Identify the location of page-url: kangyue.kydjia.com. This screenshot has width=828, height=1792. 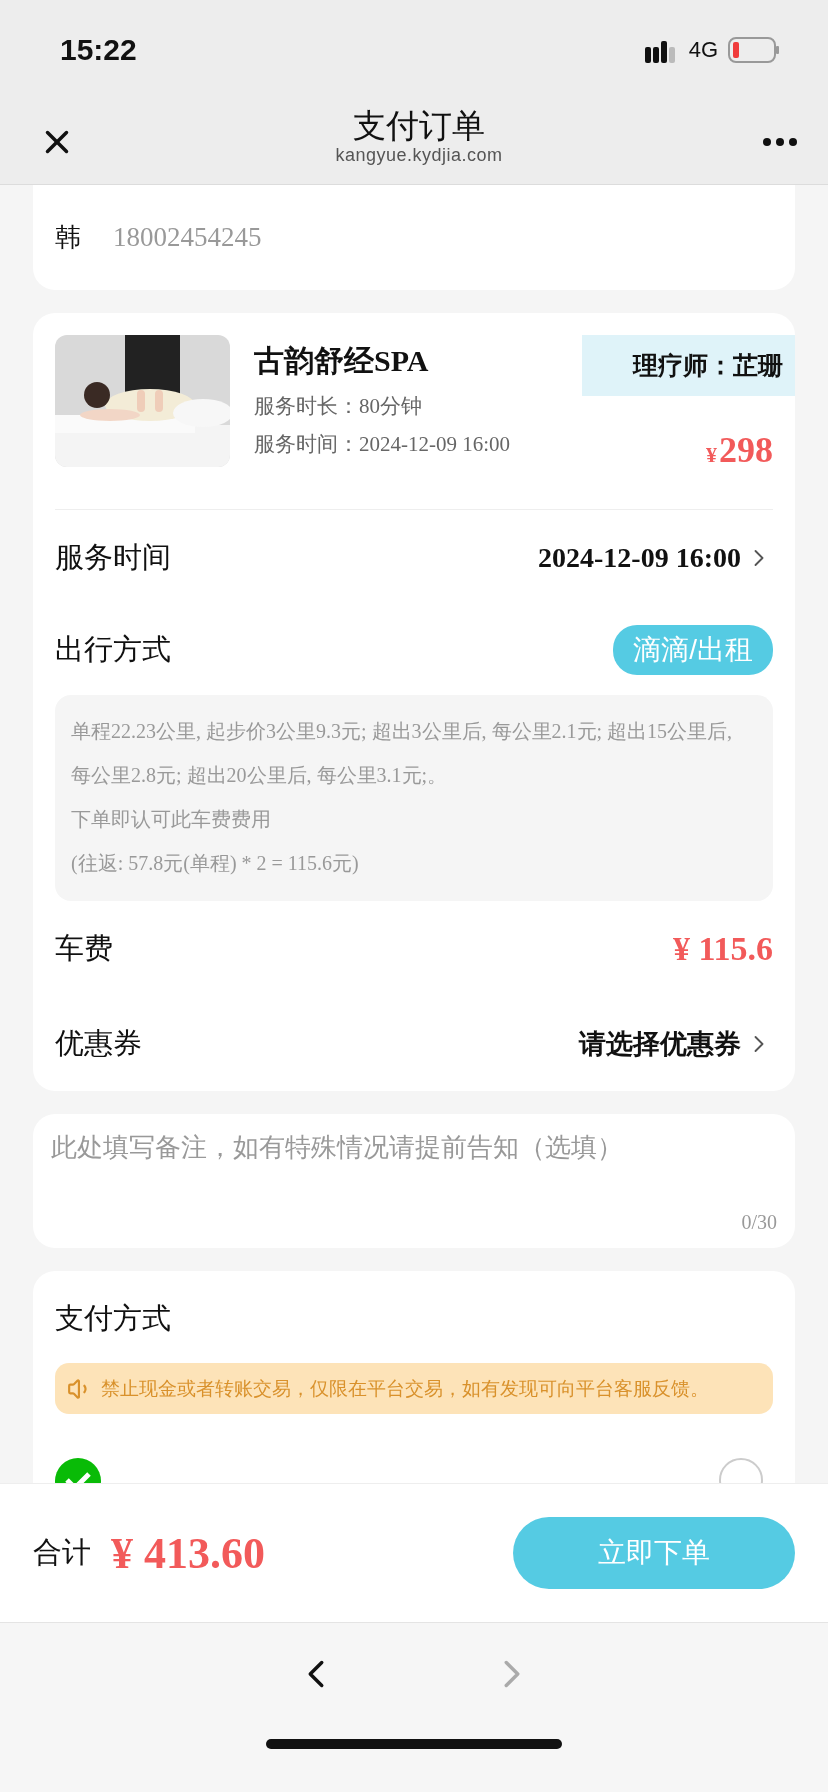
(419, 156).